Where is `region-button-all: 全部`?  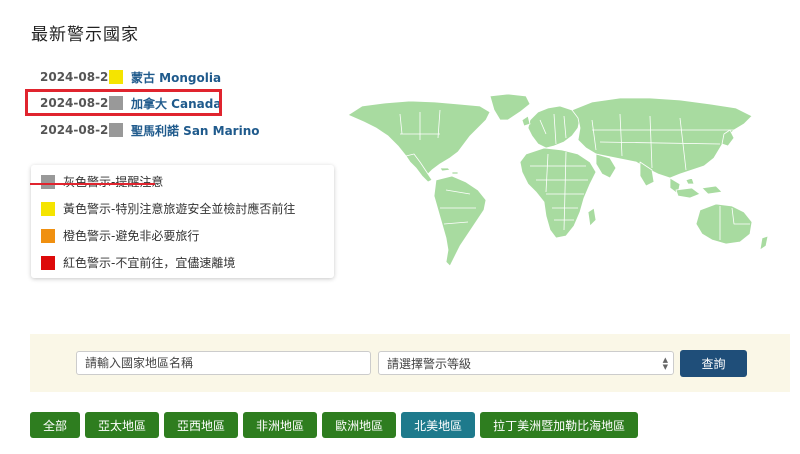 region-button-all: 全部 is located at coordinates (55, 425).